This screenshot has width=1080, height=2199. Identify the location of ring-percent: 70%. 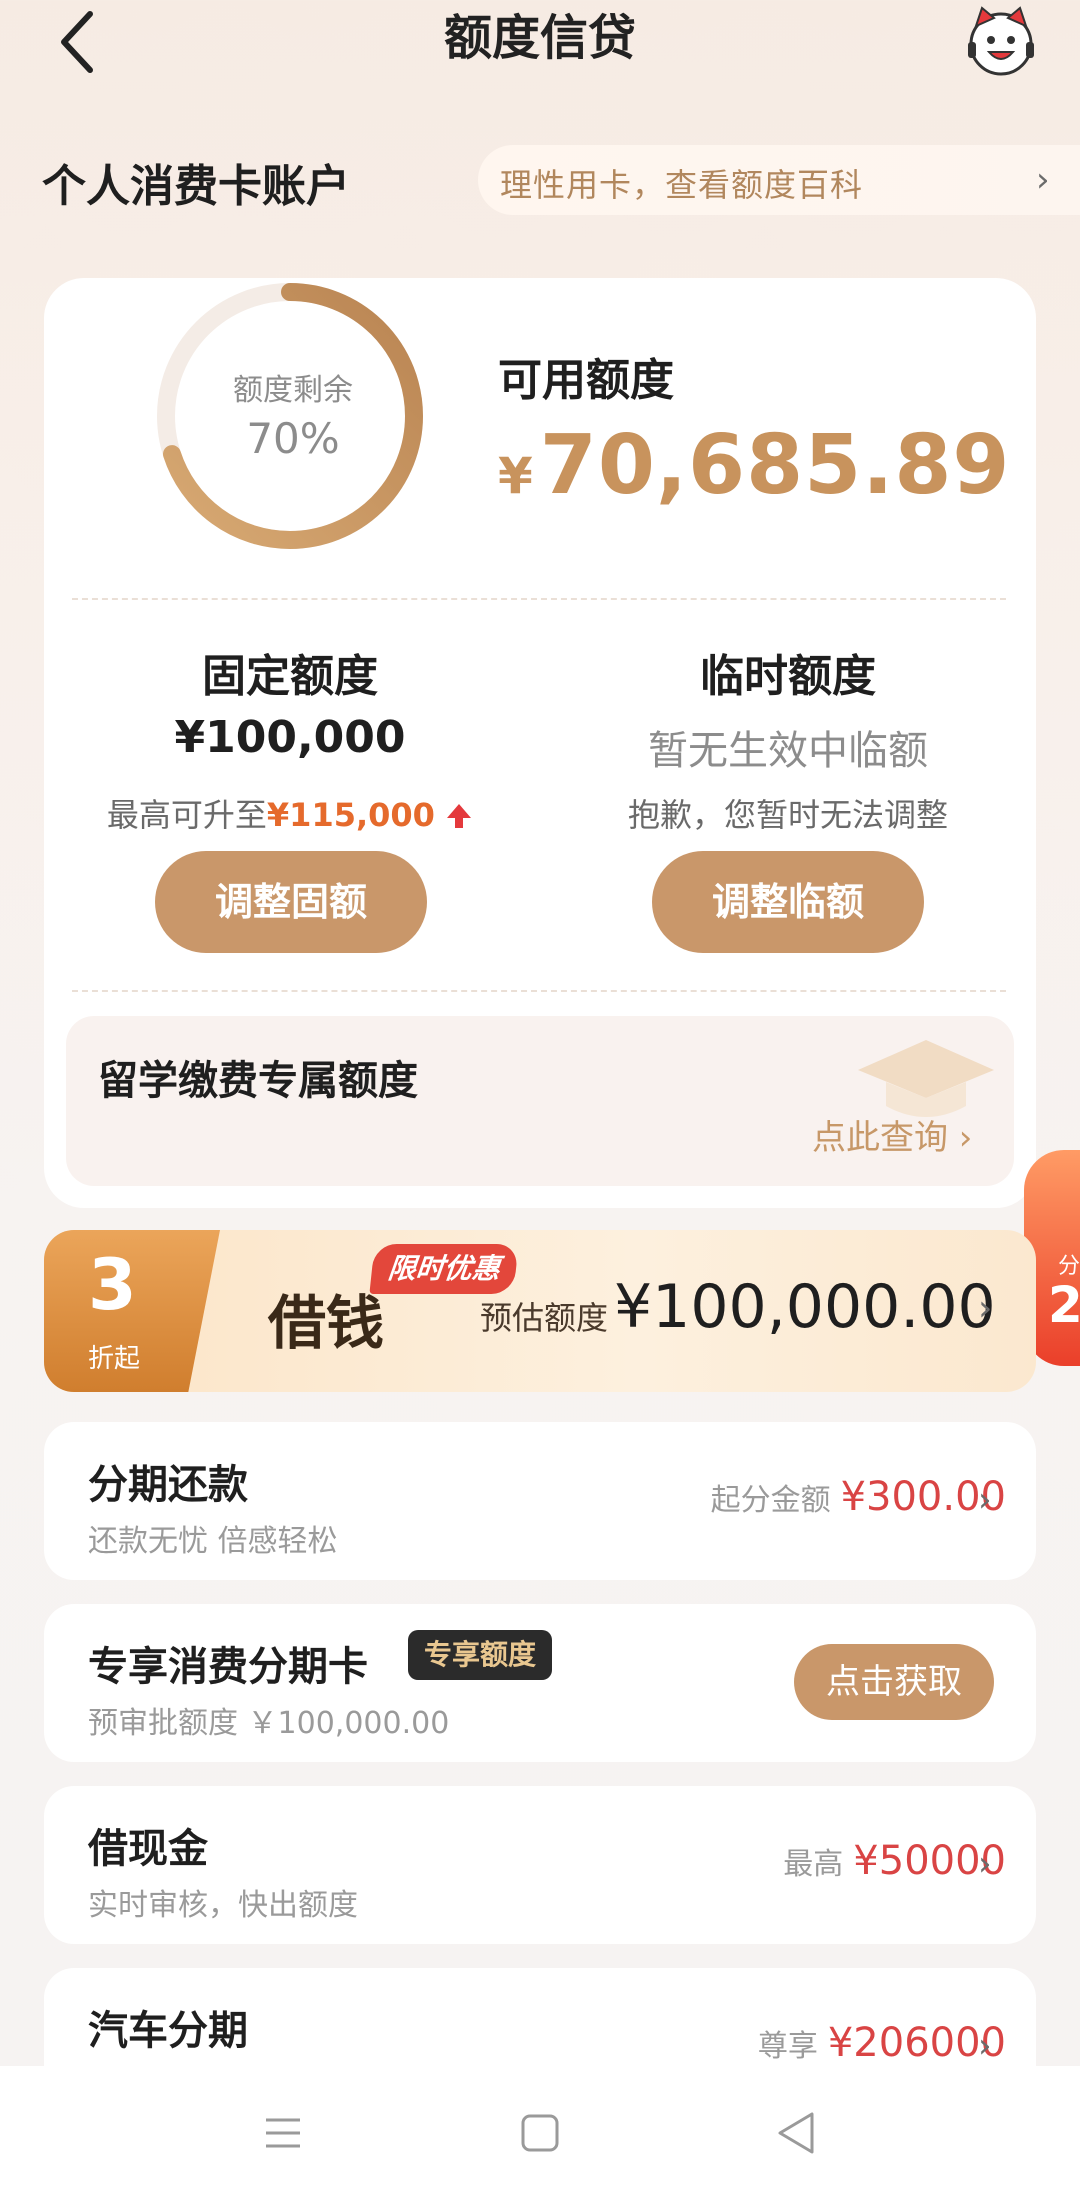
(293, 438).